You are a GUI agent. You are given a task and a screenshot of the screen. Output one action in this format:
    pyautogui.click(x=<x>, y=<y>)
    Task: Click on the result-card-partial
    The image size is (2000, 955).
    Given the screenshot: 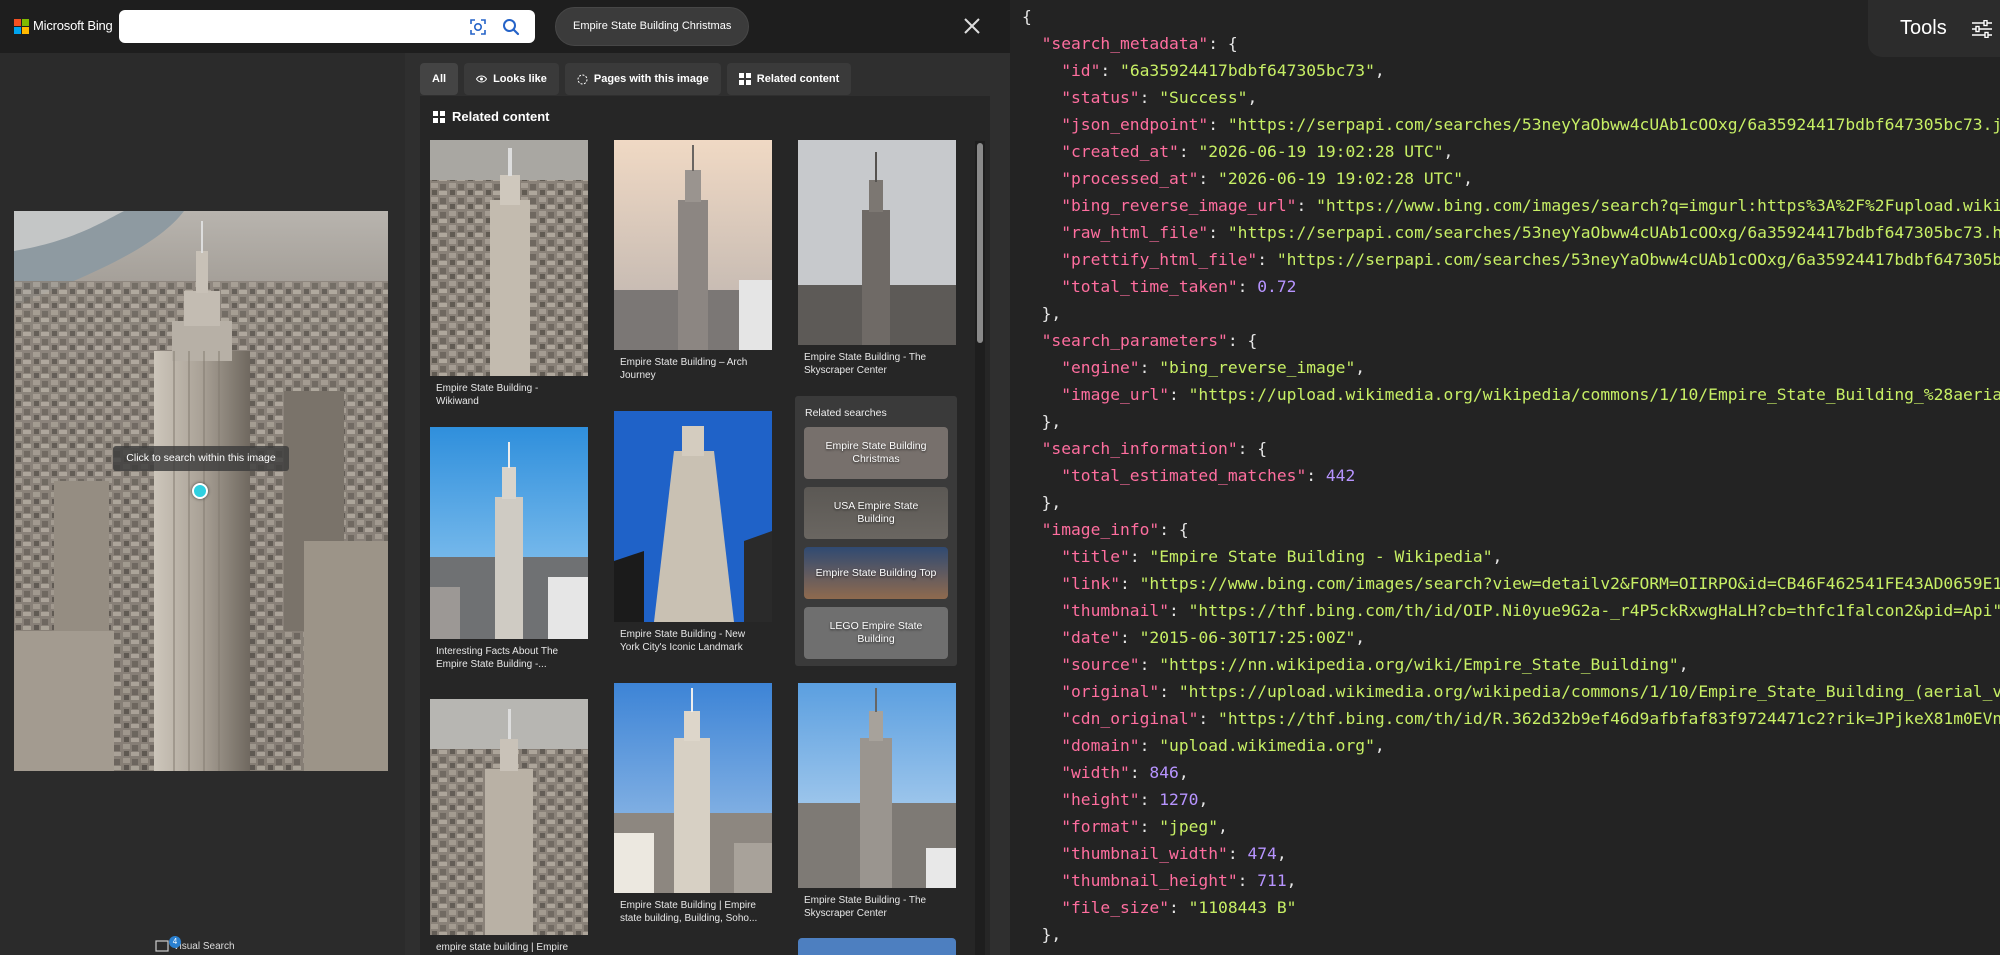 What is the action you would take?
    pyautogui.click(x=877, y=946)
    